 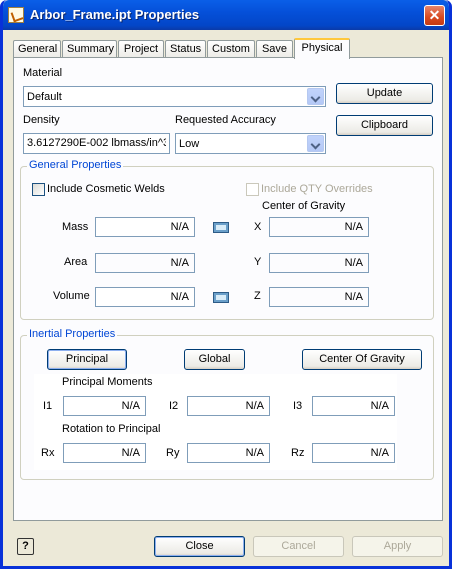 What do you see at coordinates (89, 49) in the screenshot?
I see `tab-summary: Summary` at bounding box center [89, 49].